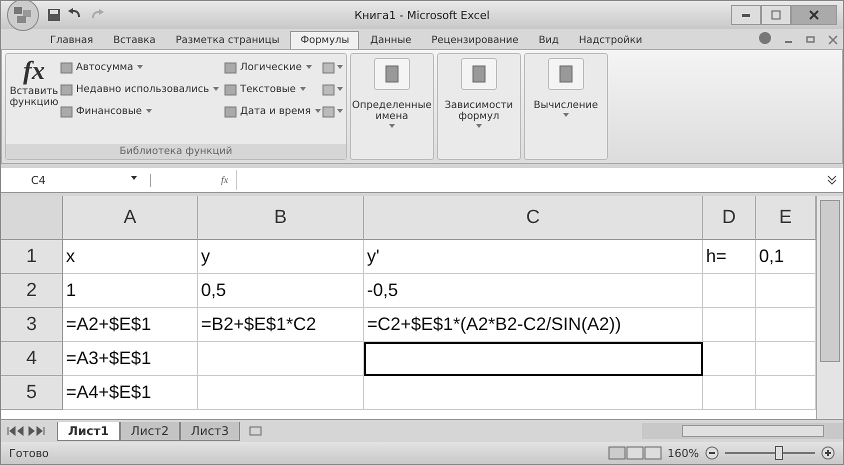 This screenshot has height=465, width=844. I want to click on view-buttons-icon, so click(635, 453).